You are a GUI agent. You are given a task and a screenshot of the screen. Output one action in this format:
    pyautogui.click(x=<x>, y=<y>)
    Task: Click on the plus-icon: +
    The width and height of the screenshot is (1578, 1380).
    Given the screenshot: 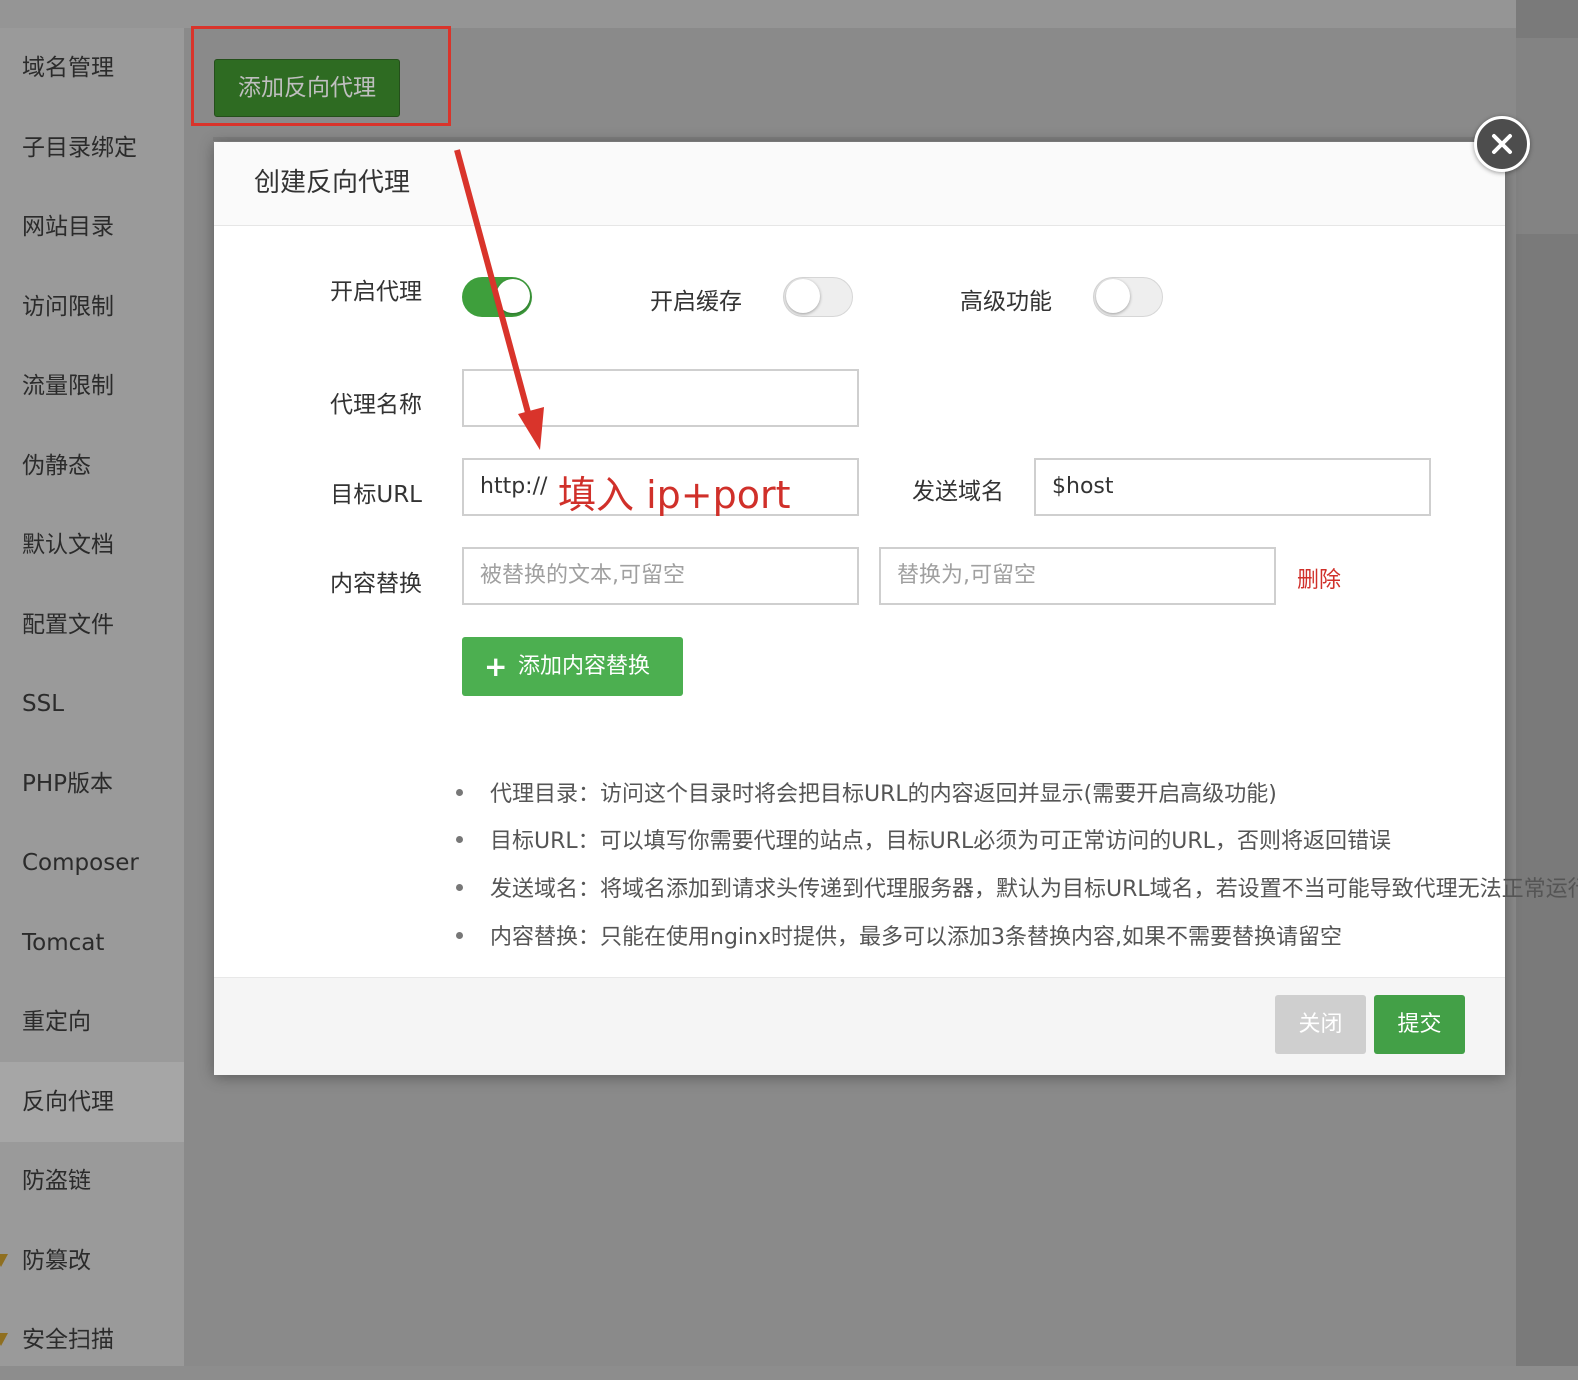 What is the action you would take?
    pyautogui.click(x=496, y=666)
    